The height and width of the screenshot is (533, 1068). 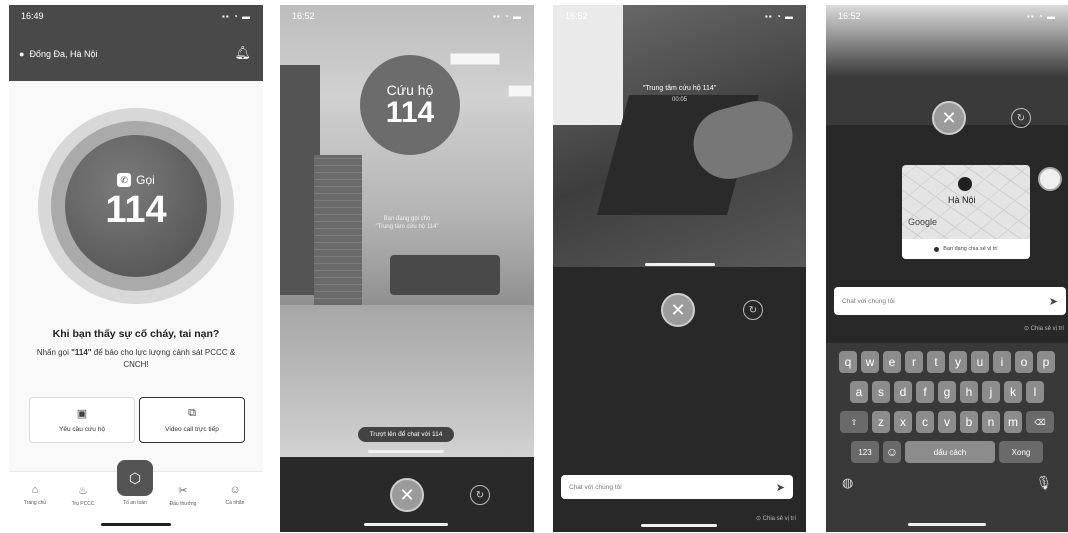 What do you see at coordinates (35, 495) in the screenshot?
I see `nav-item-home: ⌂ Trang chủ` at bounding box center [35, 495].